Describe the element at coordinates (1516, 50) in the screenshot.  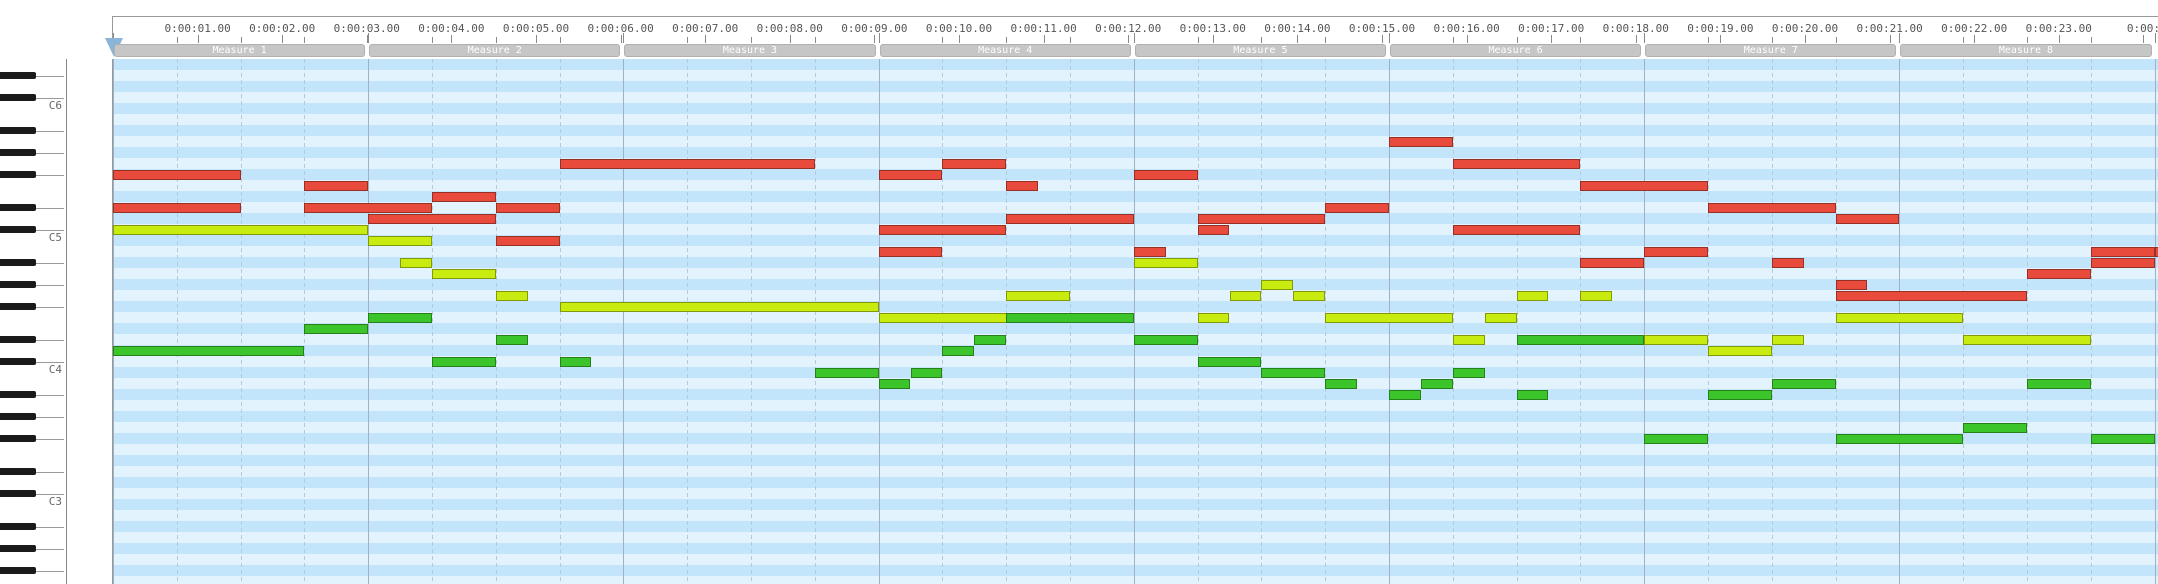
I see `measure-label: Measure 6` at that location.